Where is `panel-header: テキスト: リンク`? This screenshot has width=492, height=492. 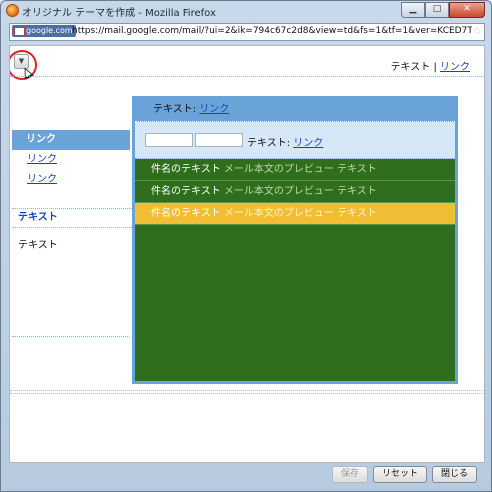 panel-header: テキスト: リンク is located at coordinates (295, 110).